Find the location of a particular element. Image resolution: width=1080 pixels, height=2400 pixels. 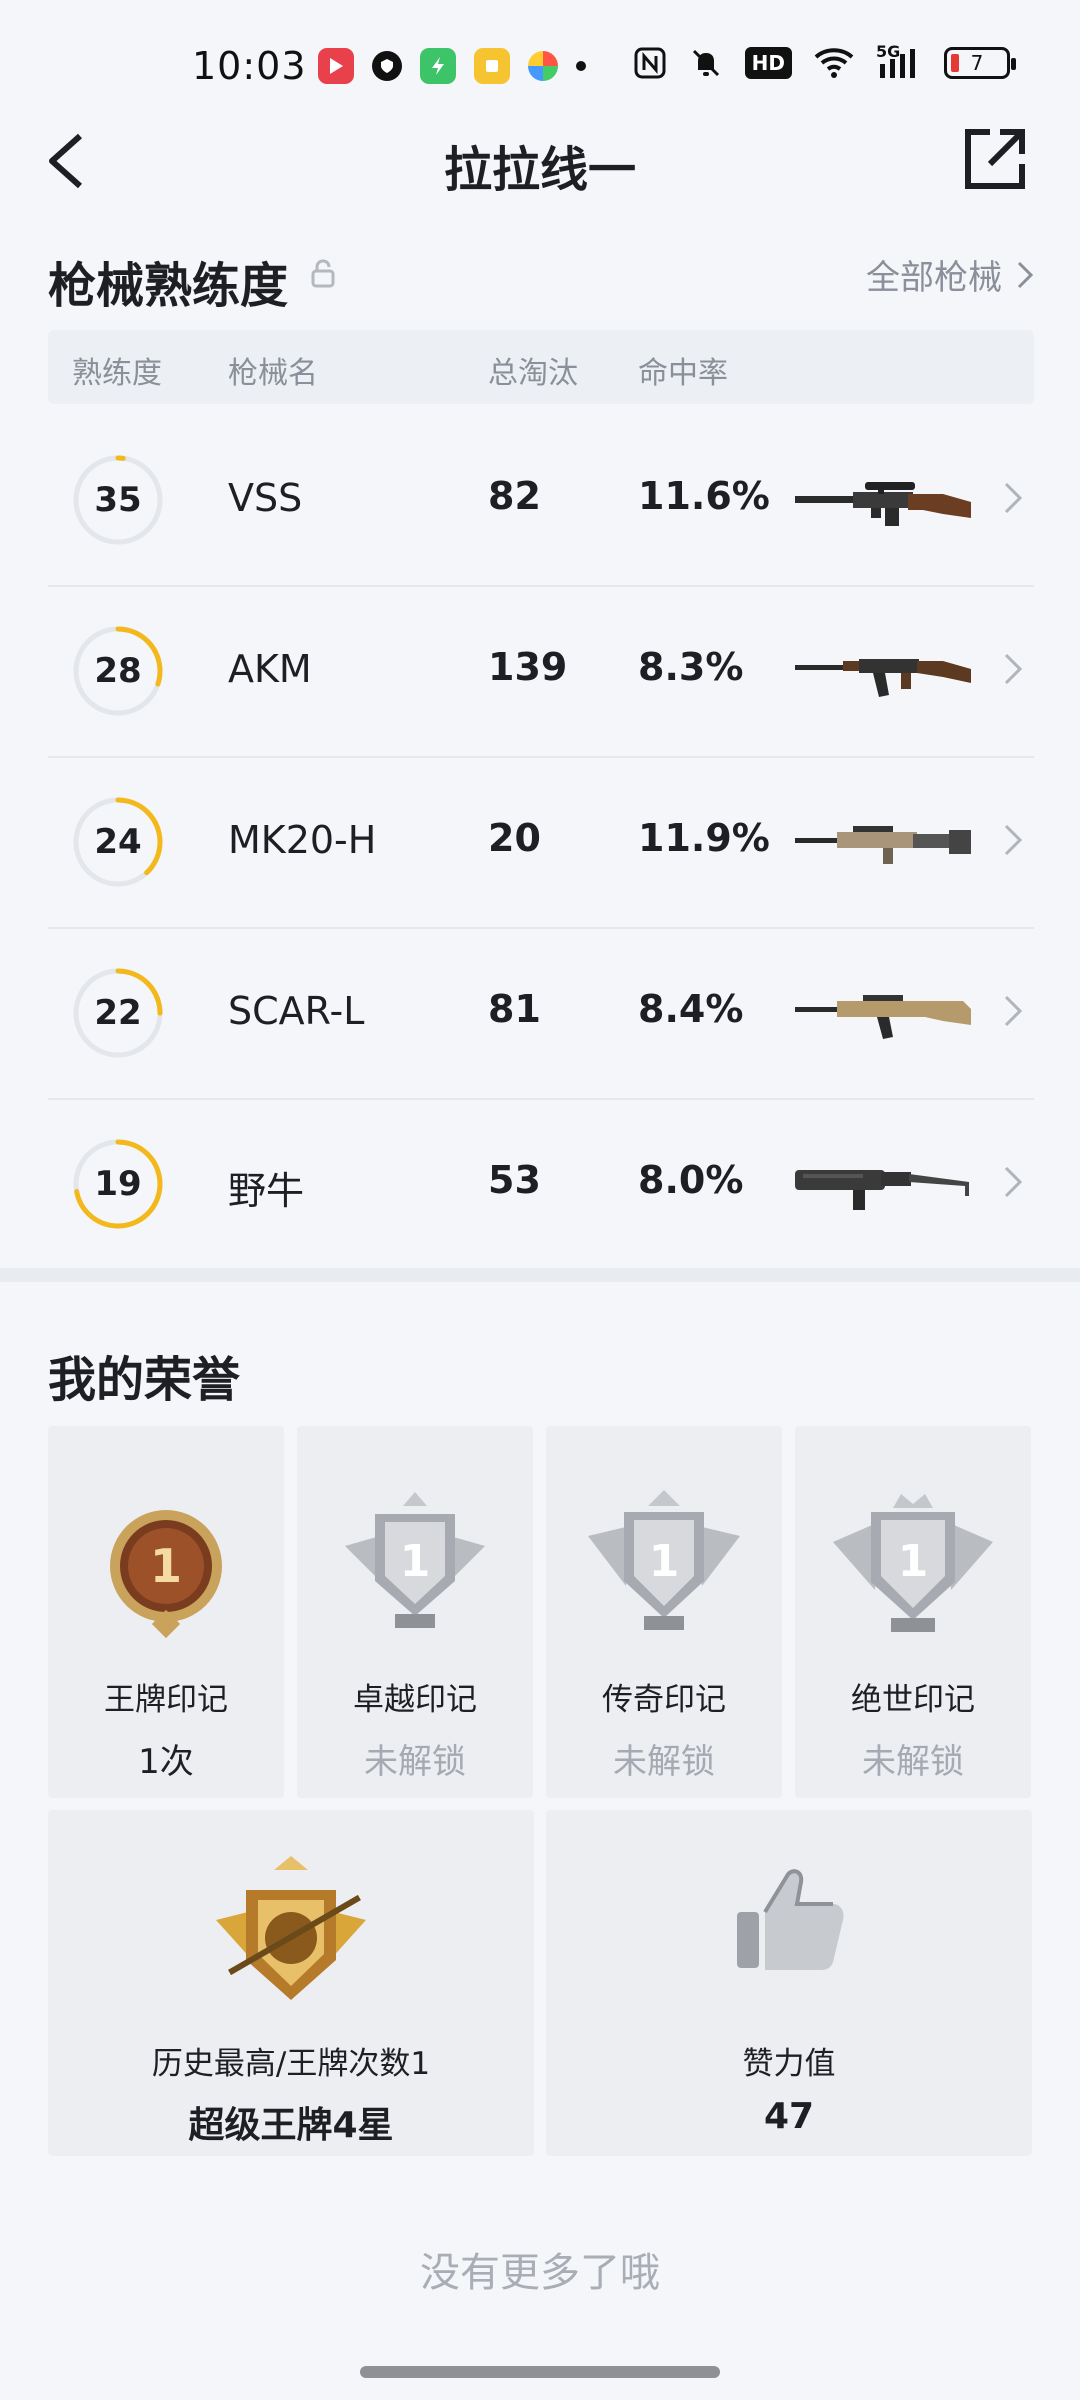

weapon-accuracy: 8.3% is located at coordinates (691, 667).